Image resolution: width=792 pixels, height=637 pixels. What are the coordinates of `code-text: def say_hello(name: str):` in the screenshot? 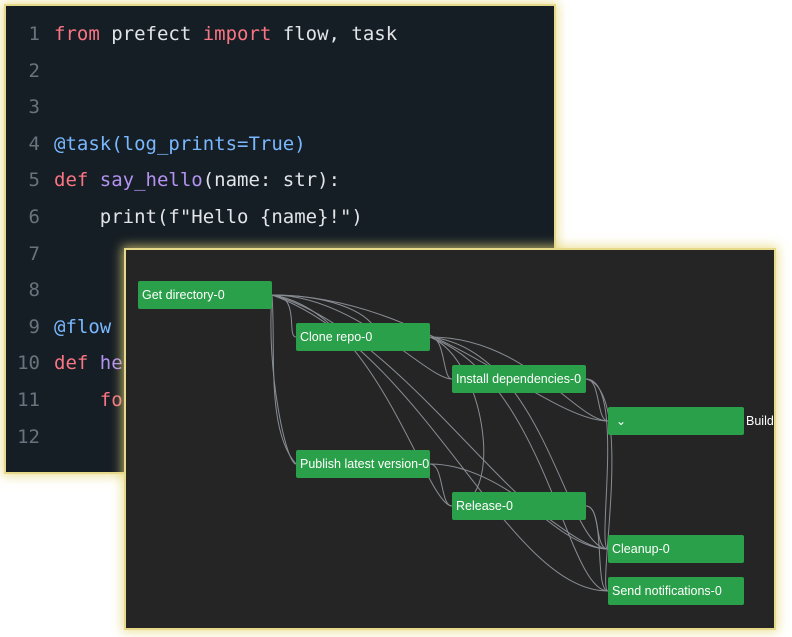 It's located at (197, 180).